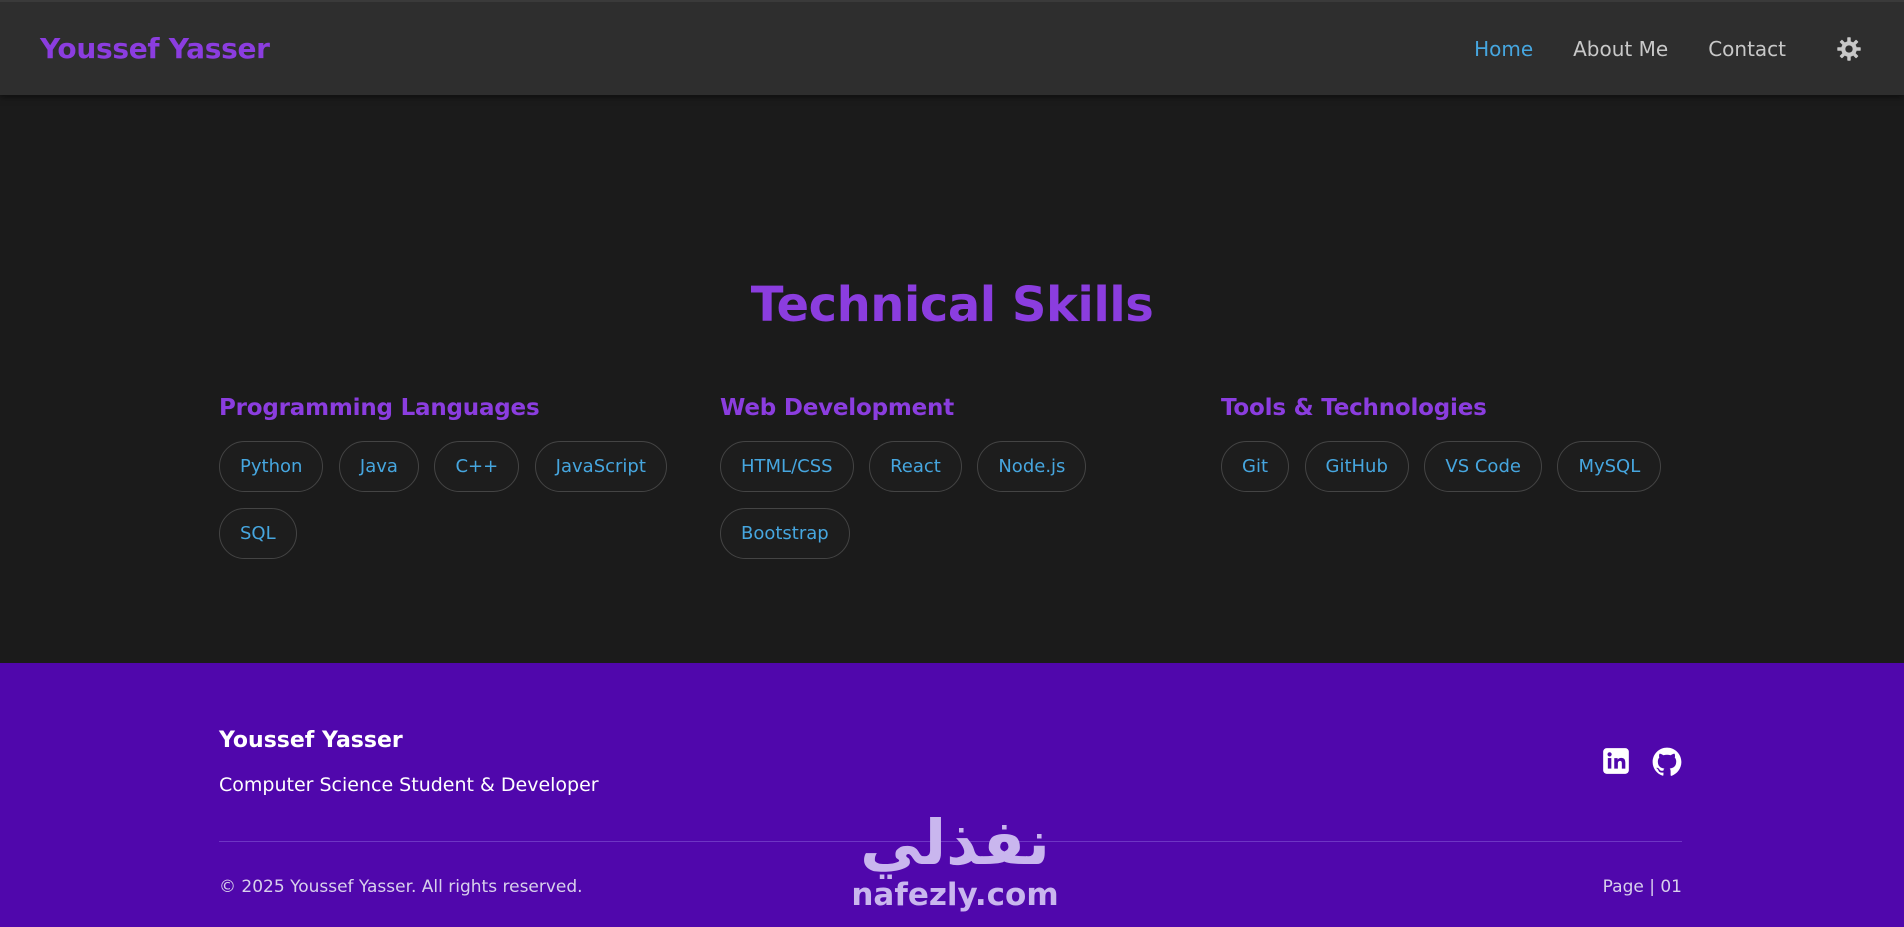 The width and height of the screenshot is (1904, 927). Describe the element at coordinates (600, 466) in the screenshot. I see `skill-tag-javascript: JavaScript` at that location.